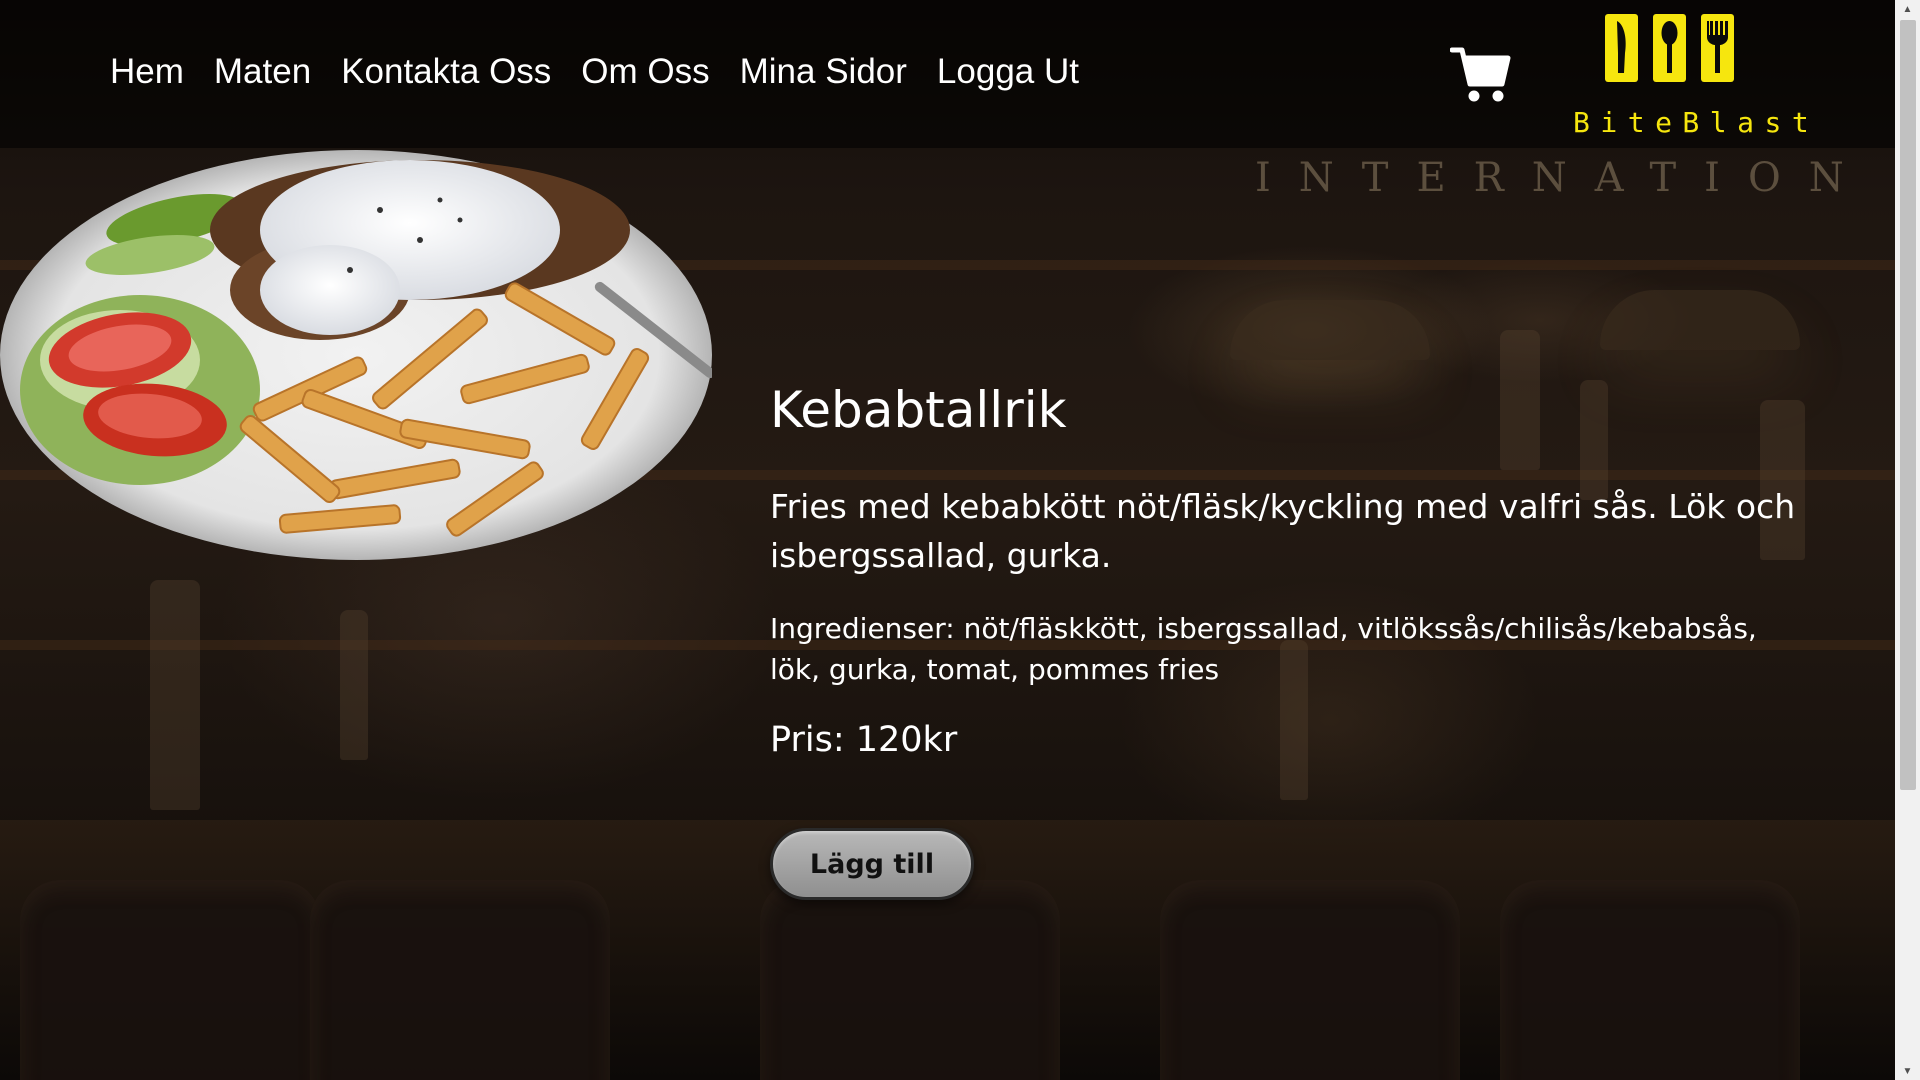  Describe the element at coordinates (1908, 405) in the screenshot. I see `scroll-thumb` at that location.